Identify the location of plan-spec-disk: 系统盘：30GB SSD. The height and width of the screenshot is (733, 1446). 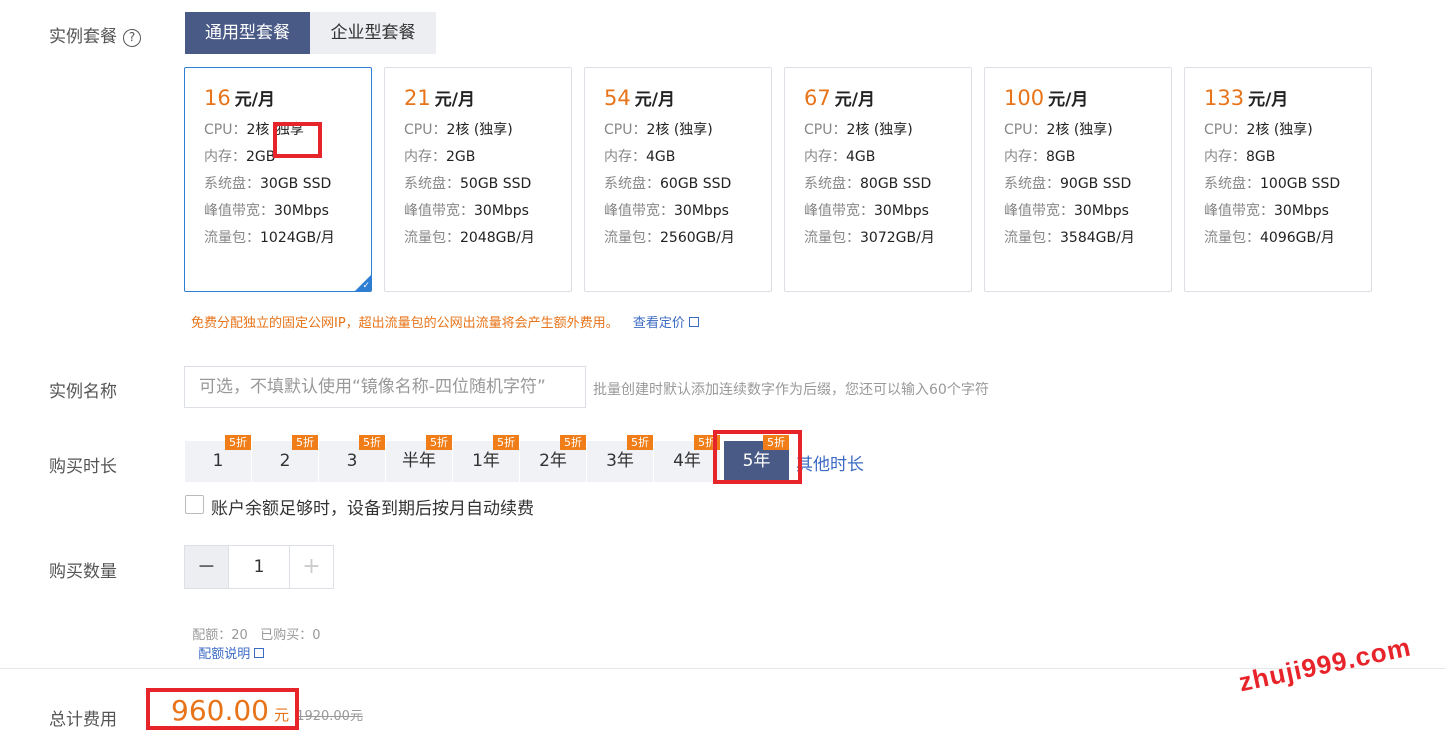
(287, 184).